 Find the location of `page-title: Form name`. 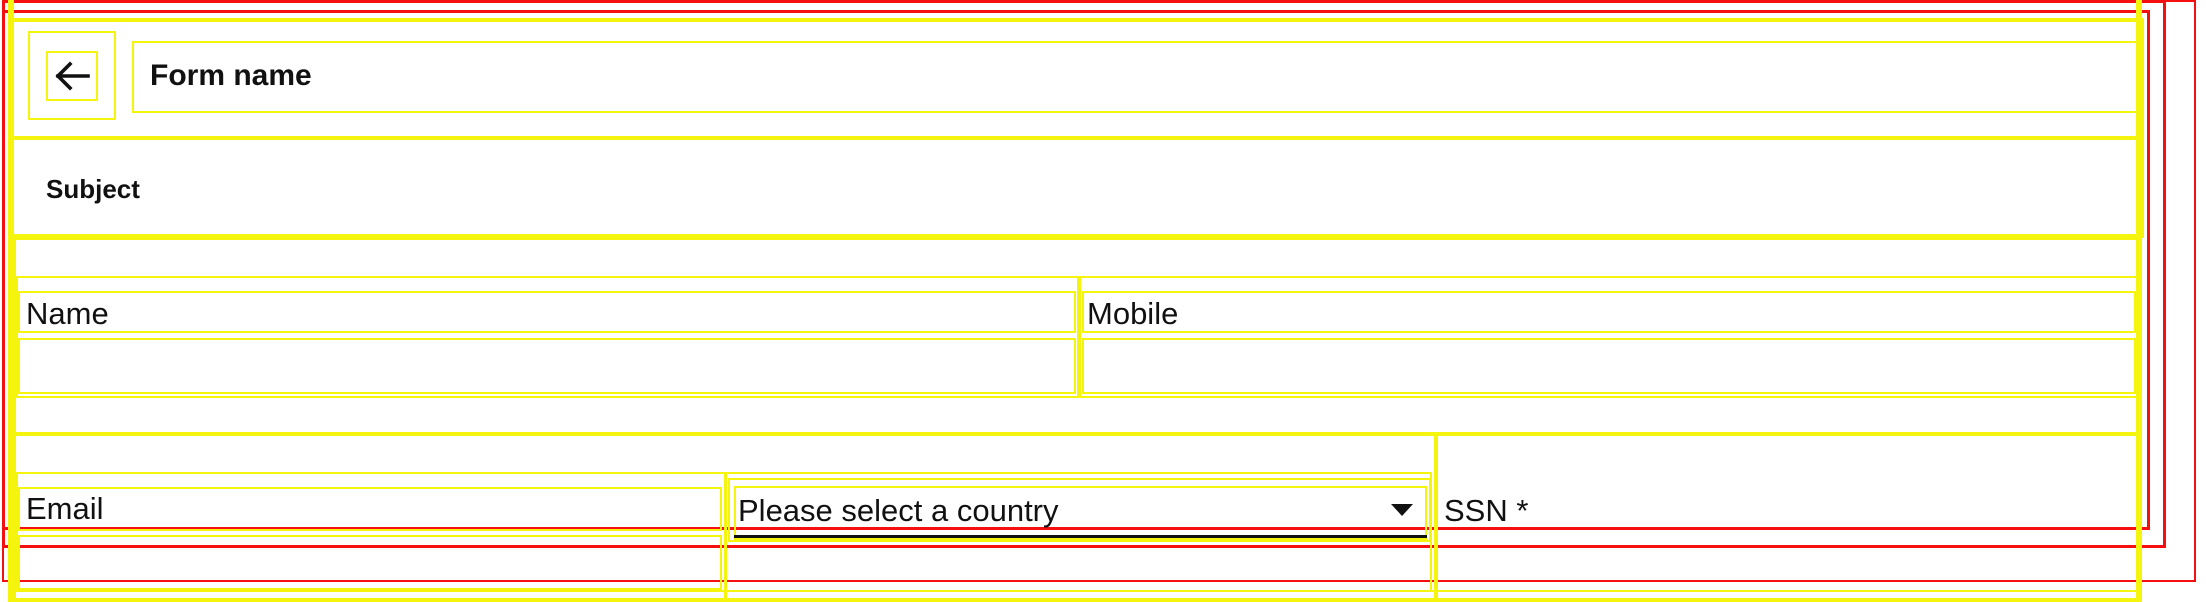

page-title: Form name is located at coordinates (231, 75).